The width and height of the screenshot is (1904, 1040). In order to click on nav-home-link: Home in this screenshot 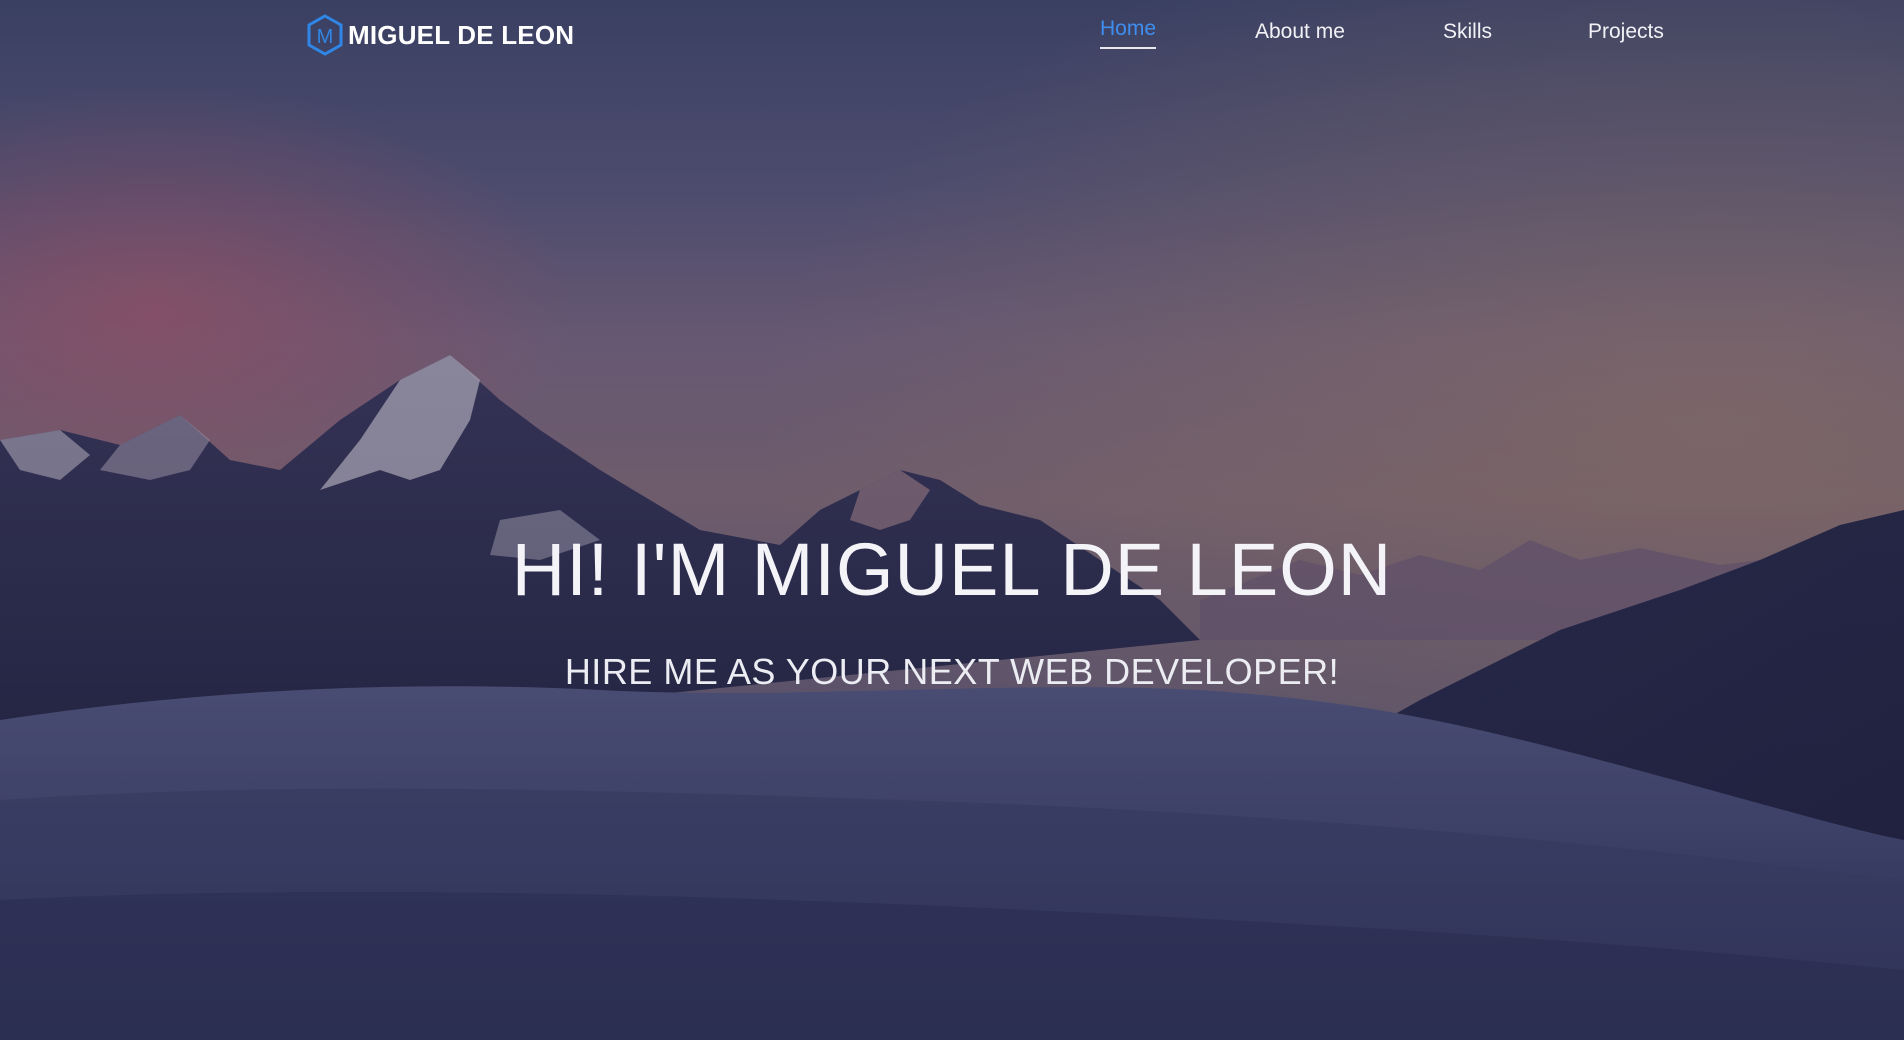, I will do `click(1128, 32)`.